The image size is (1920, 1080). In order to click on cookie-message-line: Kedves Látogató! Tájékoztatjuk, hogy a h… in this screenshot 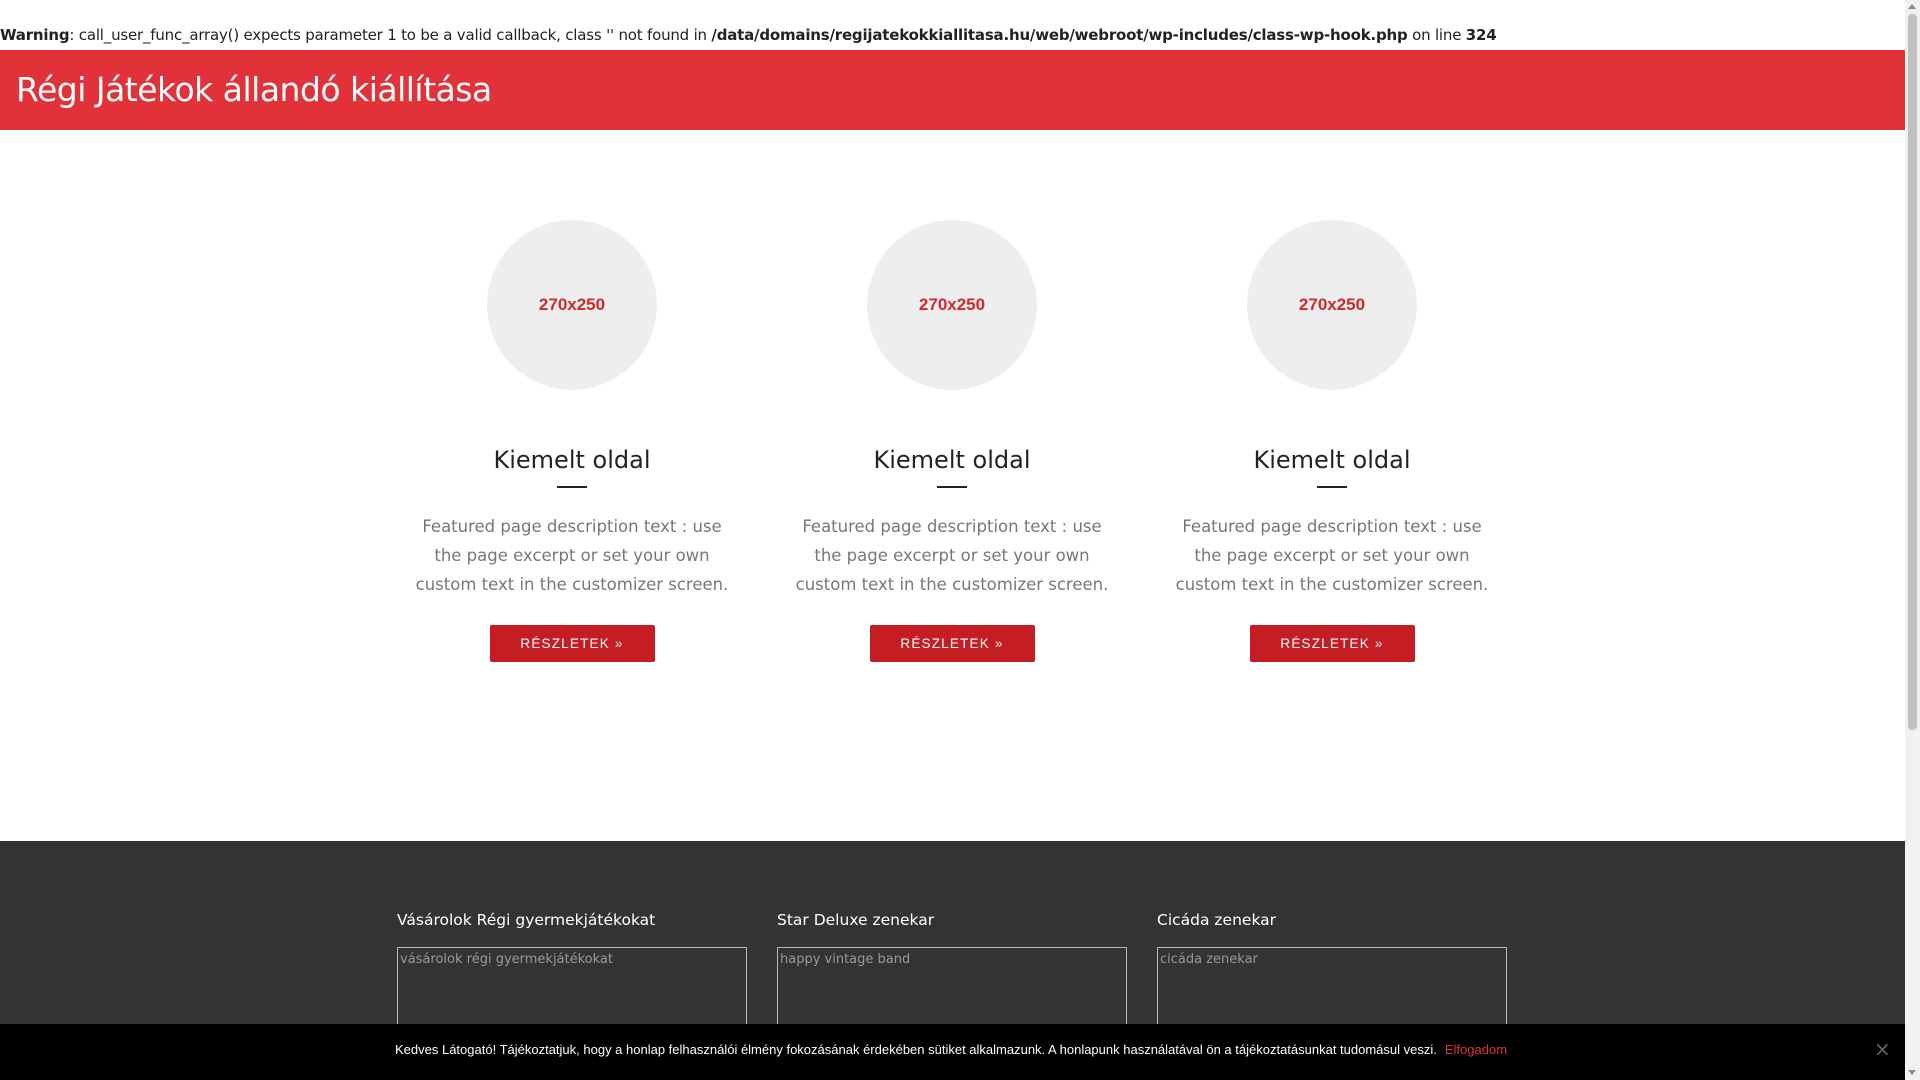, I will do `click(951, 1049)`.